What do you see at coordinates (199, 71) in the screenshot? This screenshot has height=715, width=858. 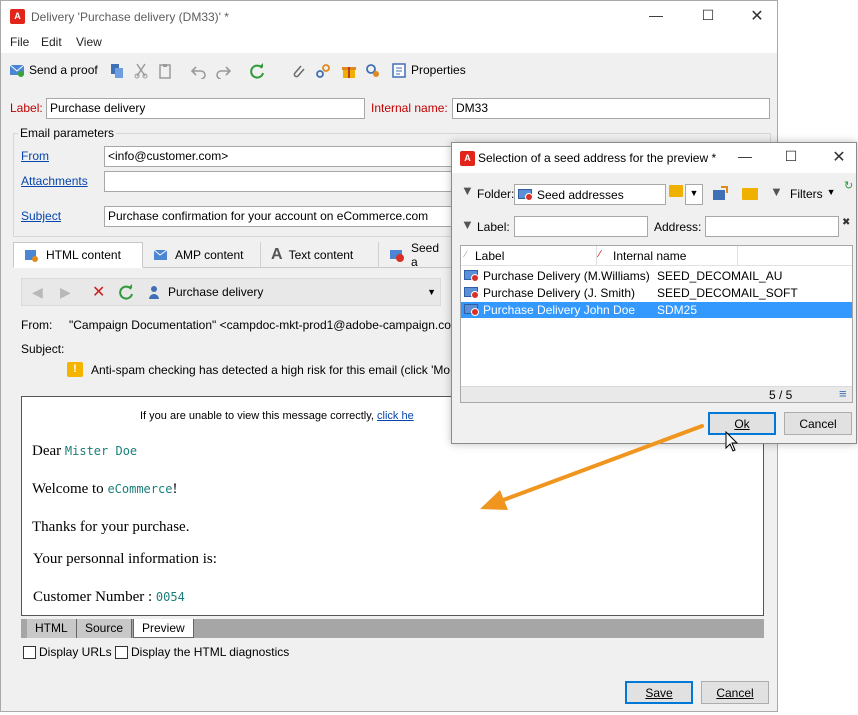 I see `undo-icon` at bounding box center [199, 71].